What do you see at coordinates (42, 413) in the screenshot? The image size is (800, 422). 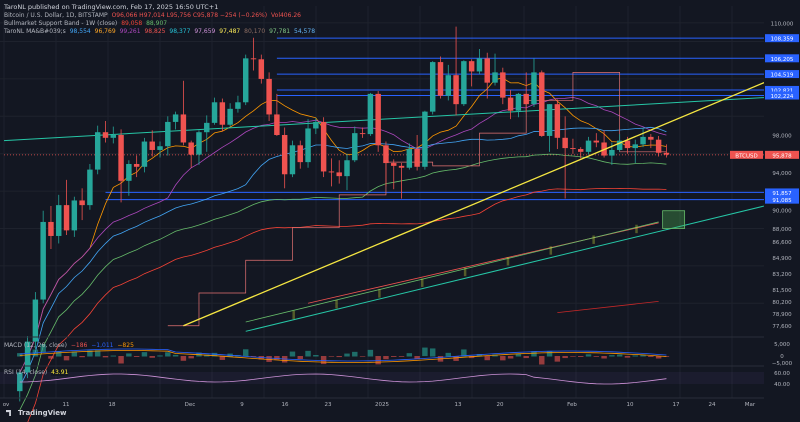 I see `brand-label: TradingView` at bounding box center [42, 413].